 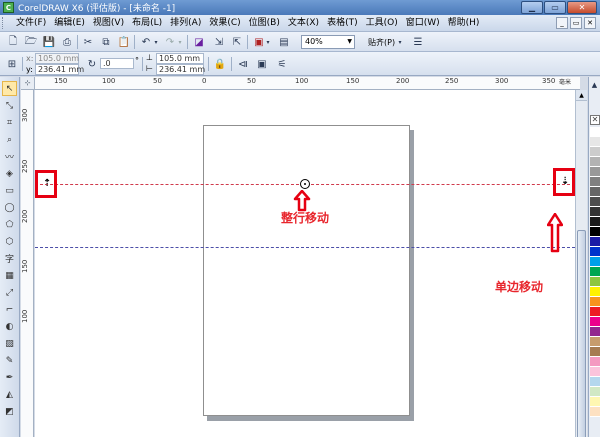 What do you see at coordinates (9, 241) in the screenshot?
I see `basic-shapes-tool: ⬡` at bounding box center [9, 241].